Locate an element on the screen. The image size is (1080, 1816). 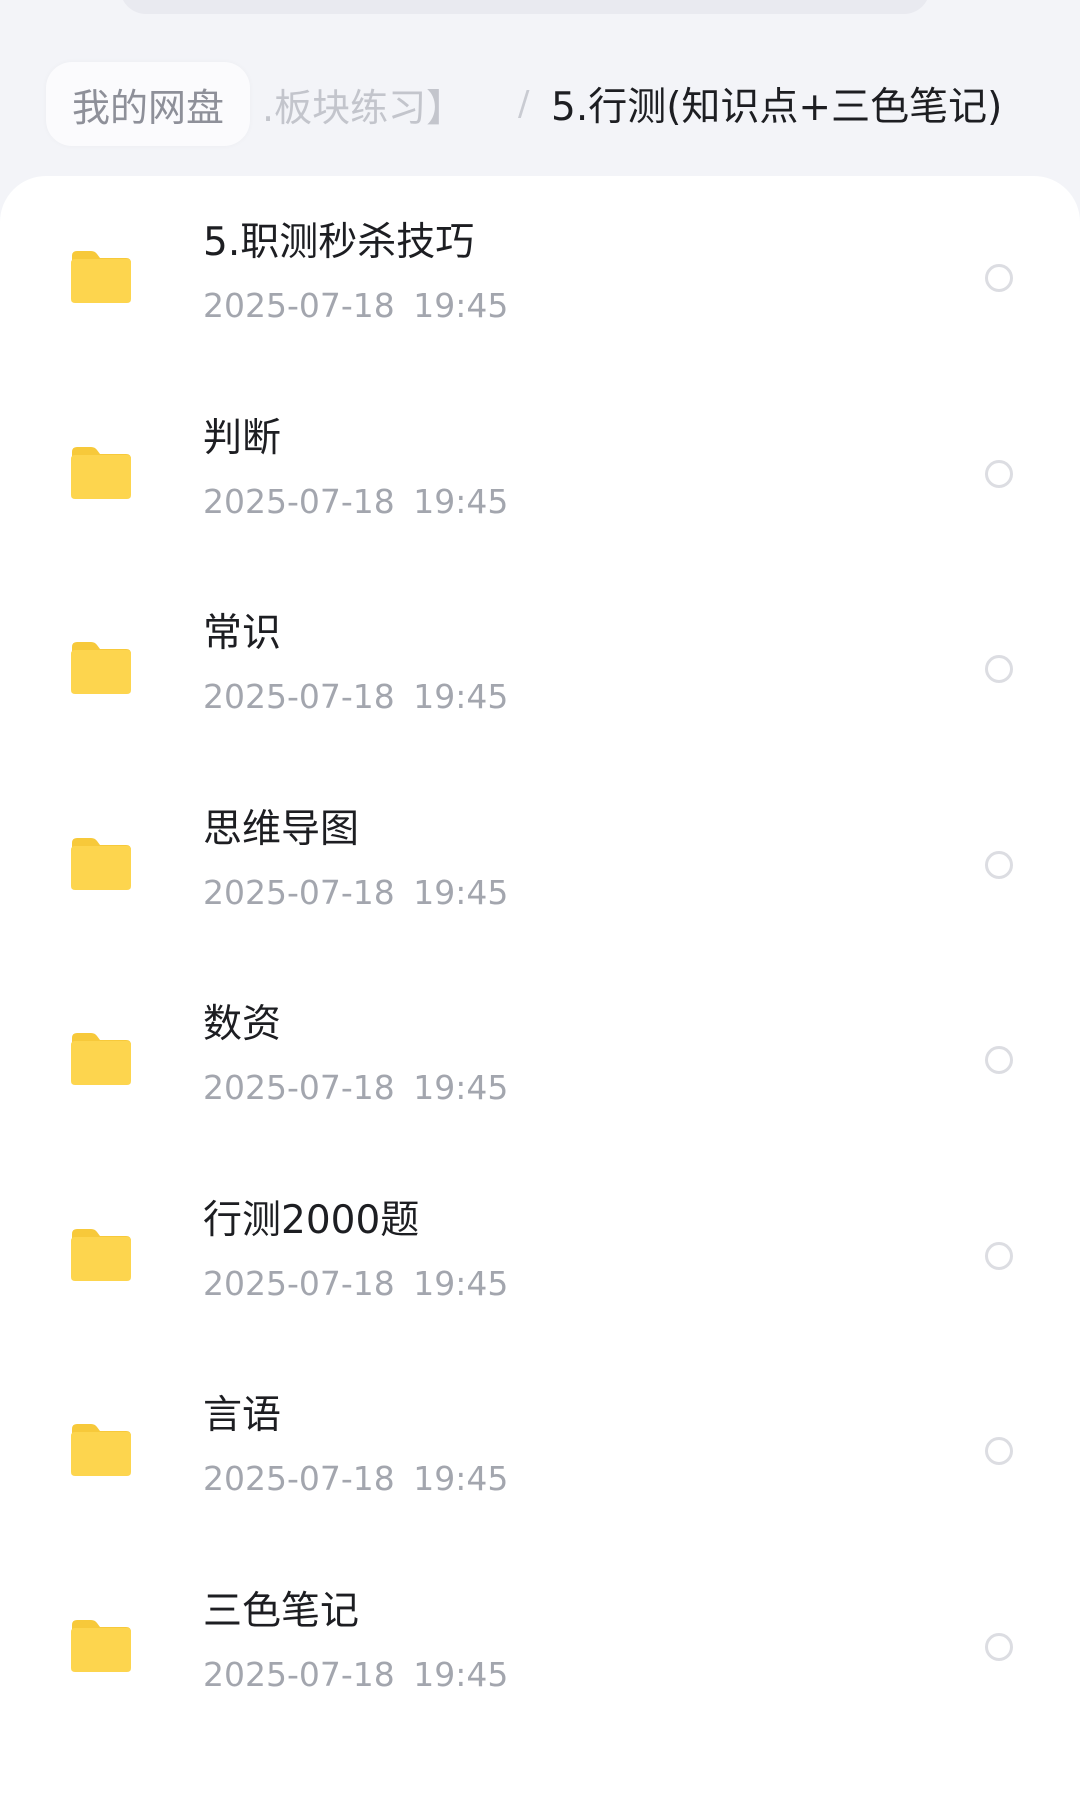
file-name: 5.职测秒杀技巧 is located at coordinates (339, 242).